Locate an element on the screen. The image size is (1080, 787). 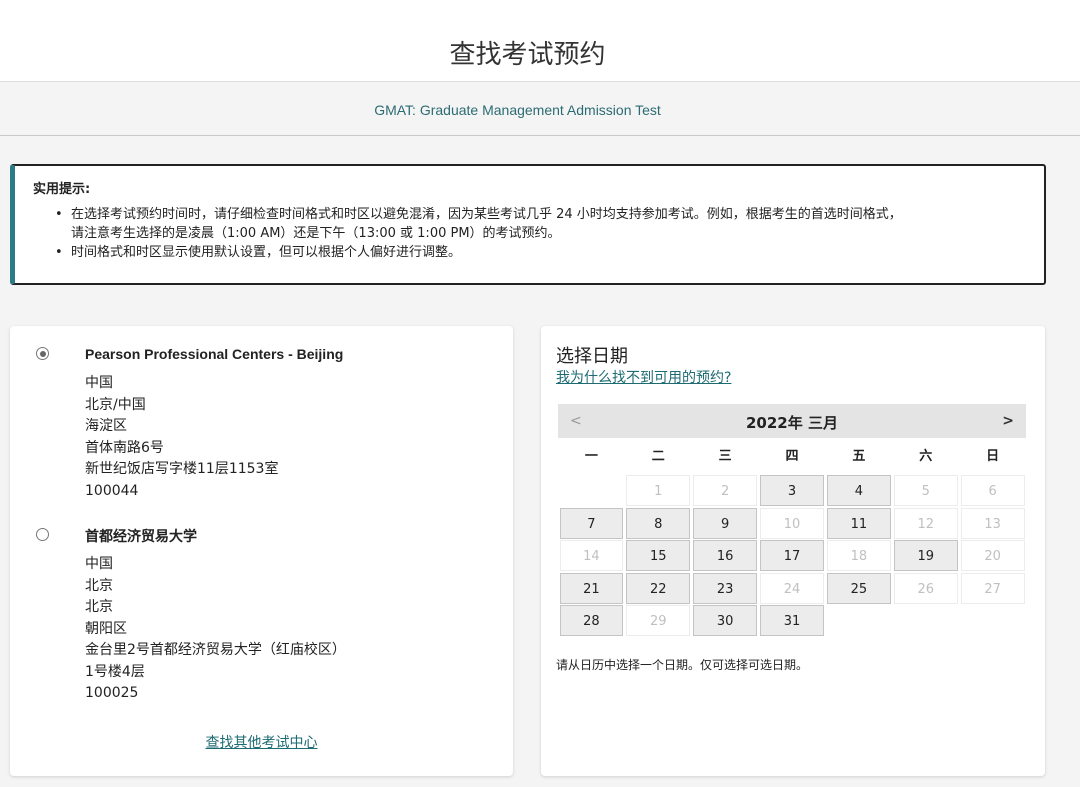
location-name-1: Pearson Professional Centers - Beijing is located at coordinates (214, 354).